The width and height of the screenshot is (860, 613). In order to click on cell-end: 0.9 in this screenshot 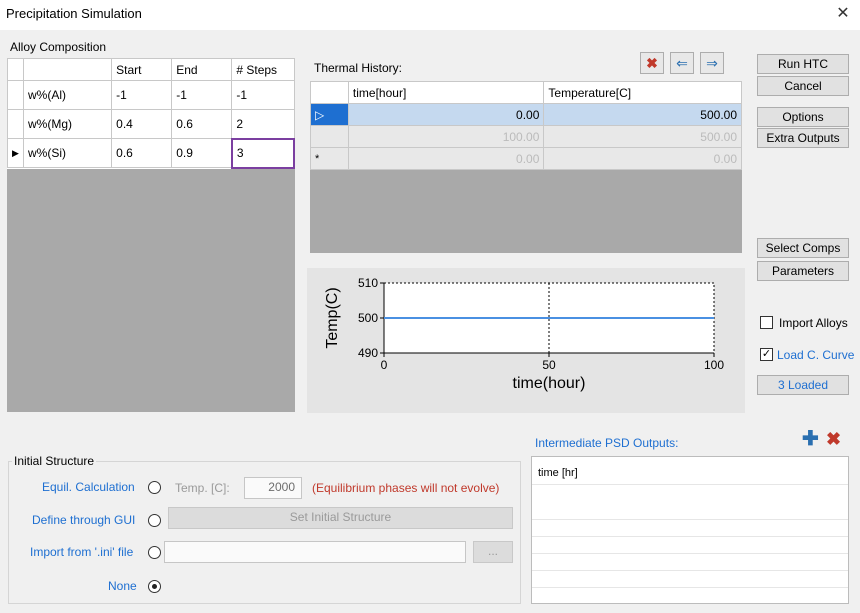, I will do `click(202, 153)`.